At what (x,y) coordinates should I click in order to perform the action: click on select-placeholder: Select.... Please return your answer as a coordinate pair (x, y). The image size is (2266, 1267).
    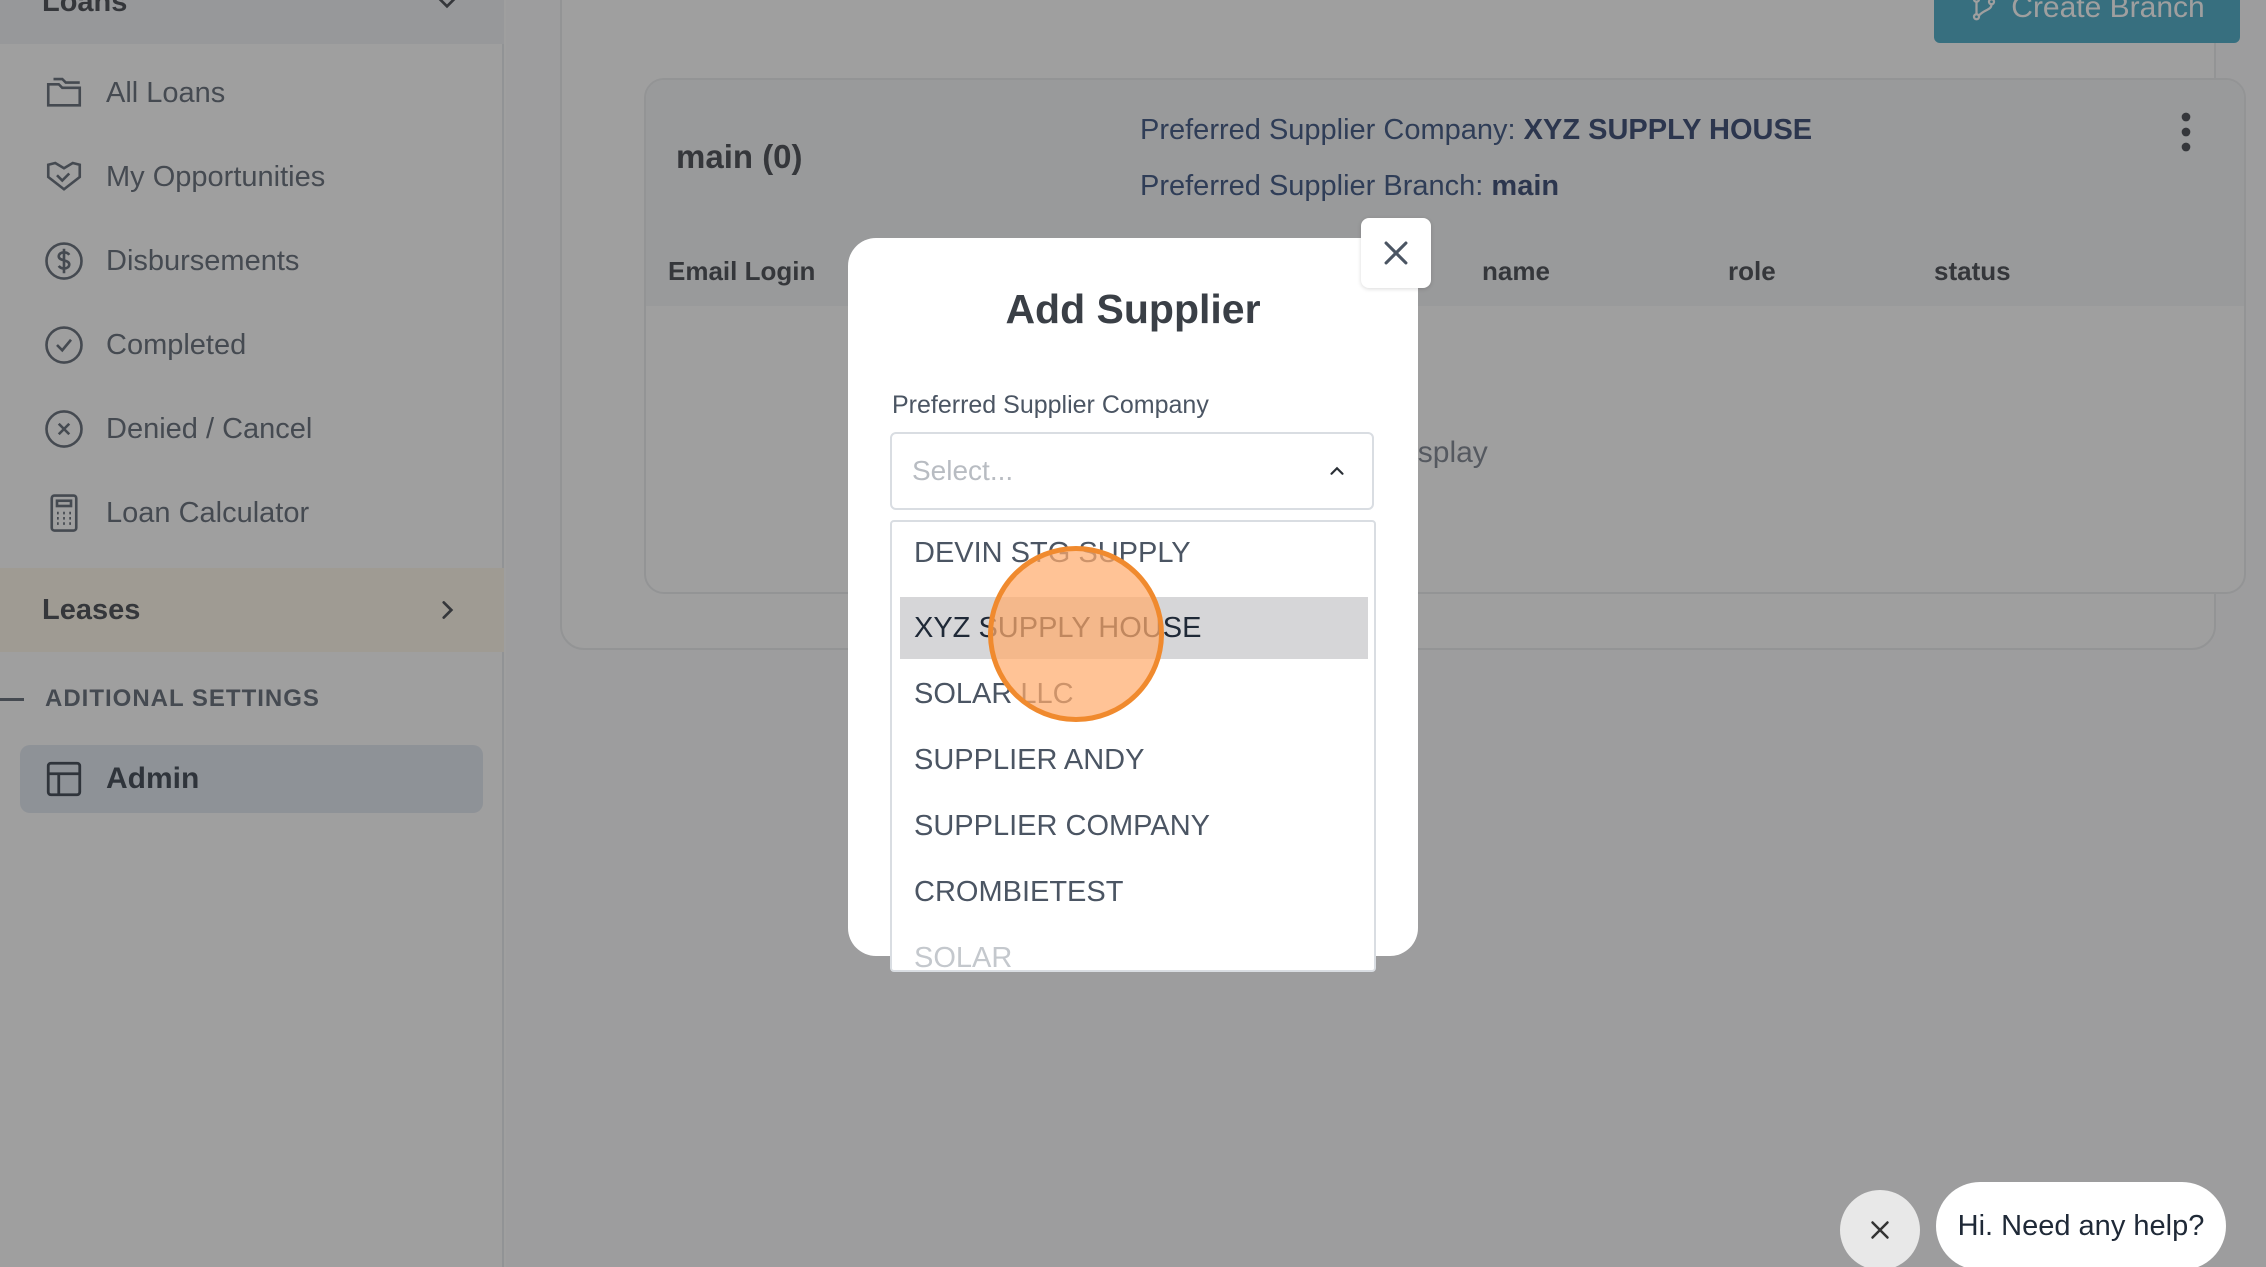
    Looking at the image, I should click on (963, 470).